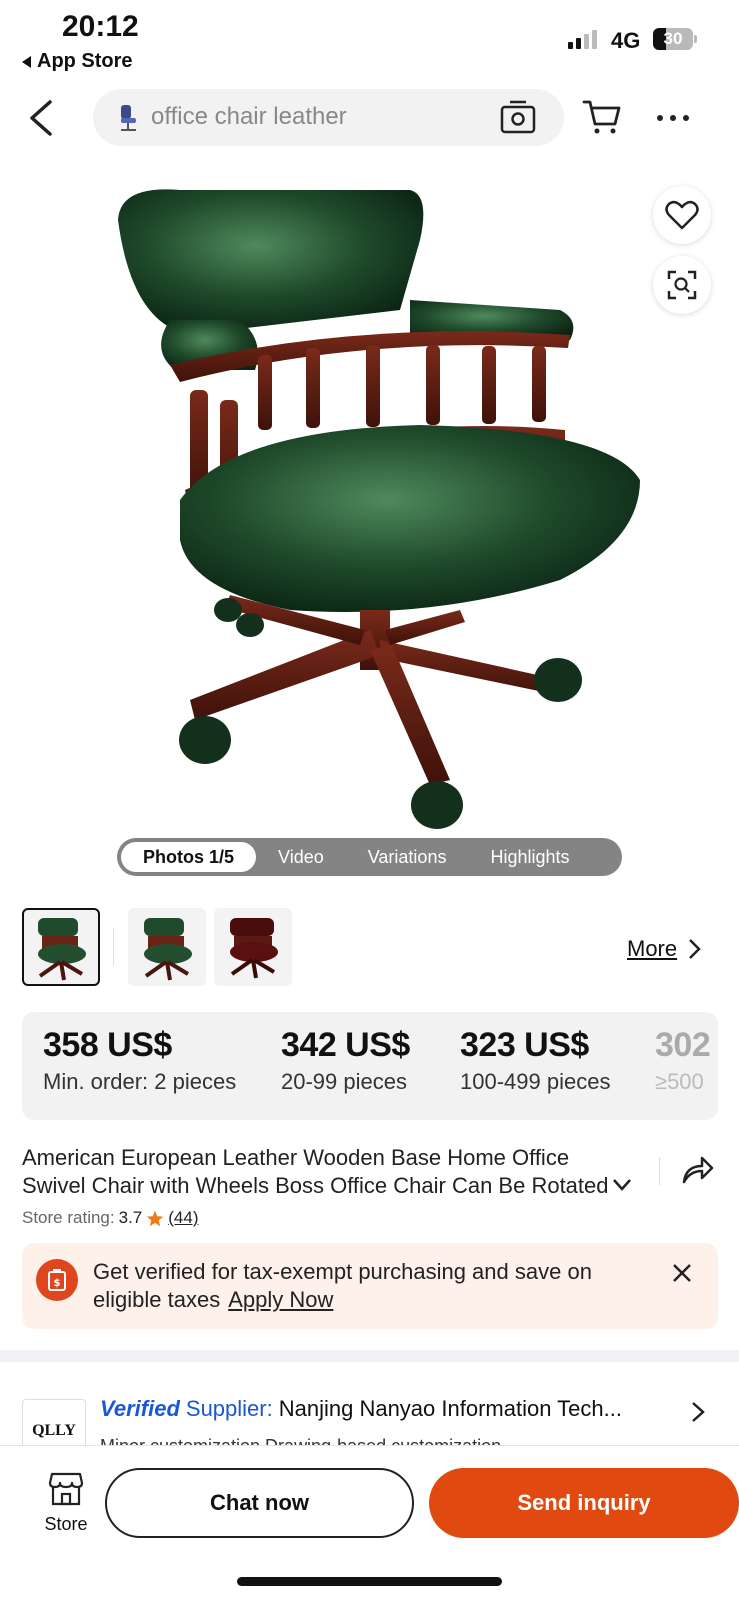 This screenshot has height=1600, width=739. Describe the element at coordinates (659, 1171) in the screenshot. I see `title-divider` at that location.